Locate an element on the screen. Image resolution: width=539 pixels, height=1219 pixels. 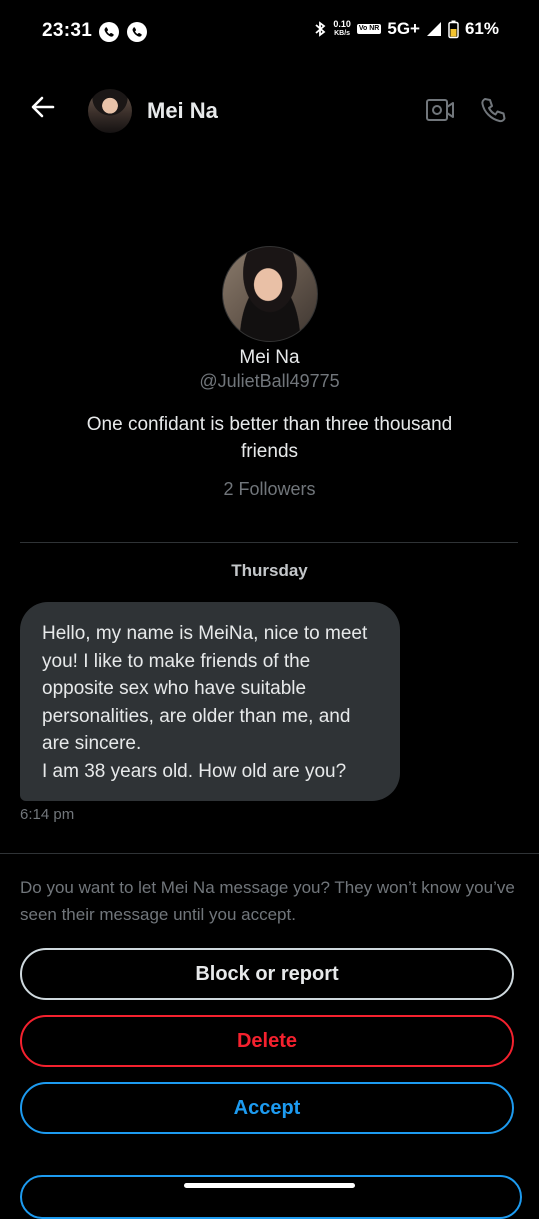
phone-icon is located at coordinates (493, 112).